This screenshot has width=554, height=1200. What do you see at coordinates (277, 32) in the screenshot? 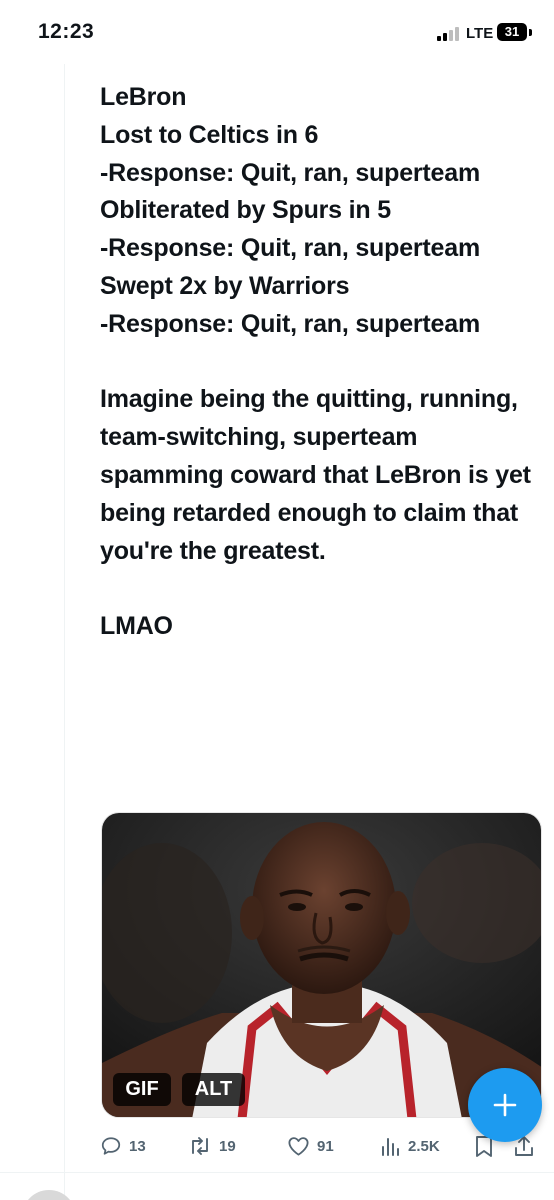
I see `status-bar: 12:23 LTE 31` at bounding box center [277, 32].